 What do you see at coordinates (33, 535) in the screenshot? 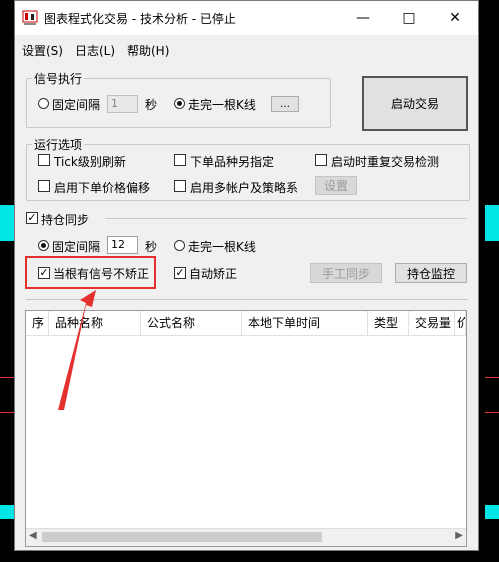
I see `scroll-left-icon: ◀` at bounding box center [33, 535].